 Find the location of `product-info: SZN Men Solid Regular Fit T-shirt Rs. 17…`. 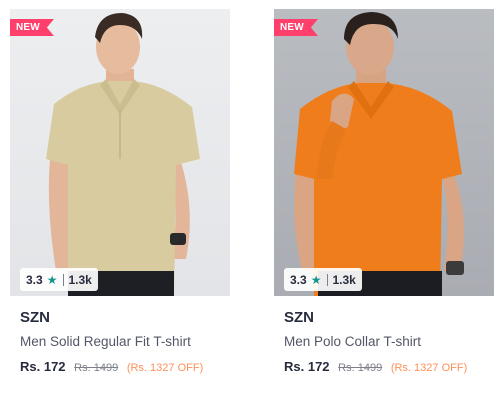

product-info: SZN Men Solid Regular Fit T-shirt Rs. 17… is located at coordinates (120, 336).